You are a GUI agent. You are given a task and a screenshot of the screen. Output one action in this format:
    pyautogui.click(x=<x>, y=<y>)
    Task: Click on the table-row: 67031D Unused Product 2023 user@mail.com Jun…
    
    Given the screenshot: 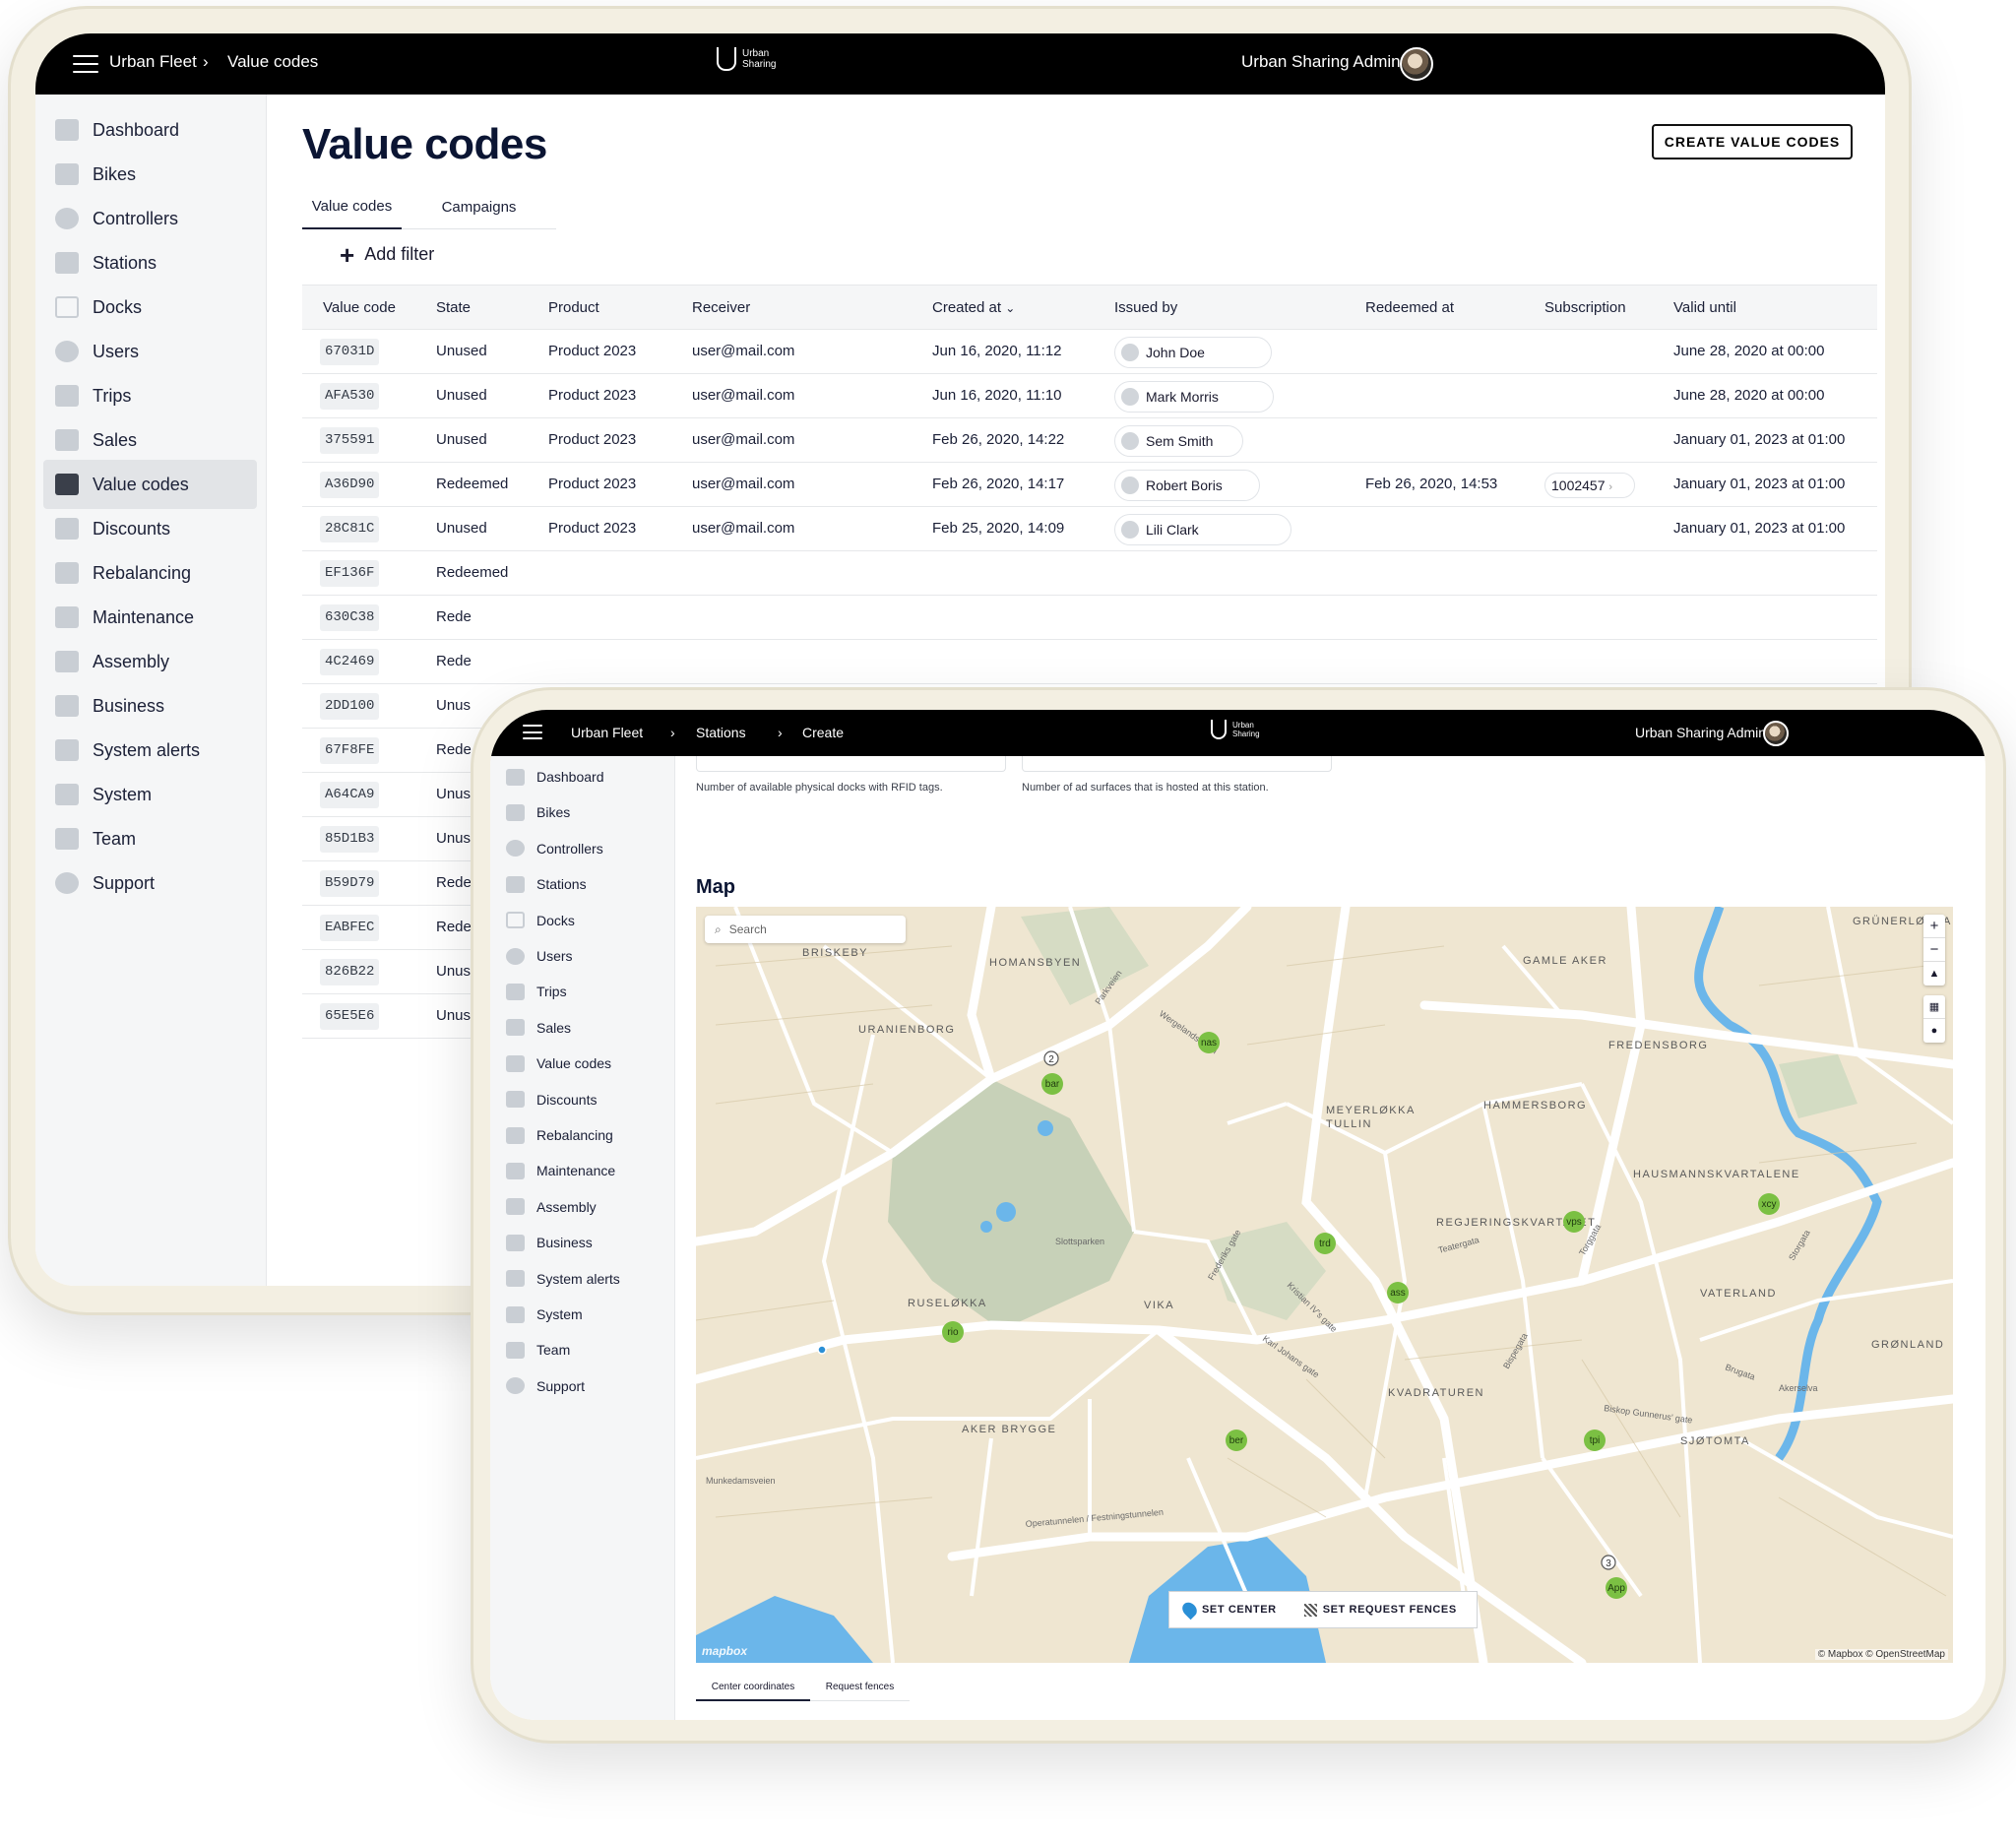 What is the action you would take?
    pyautogui.click(x=1089, y=352)
    